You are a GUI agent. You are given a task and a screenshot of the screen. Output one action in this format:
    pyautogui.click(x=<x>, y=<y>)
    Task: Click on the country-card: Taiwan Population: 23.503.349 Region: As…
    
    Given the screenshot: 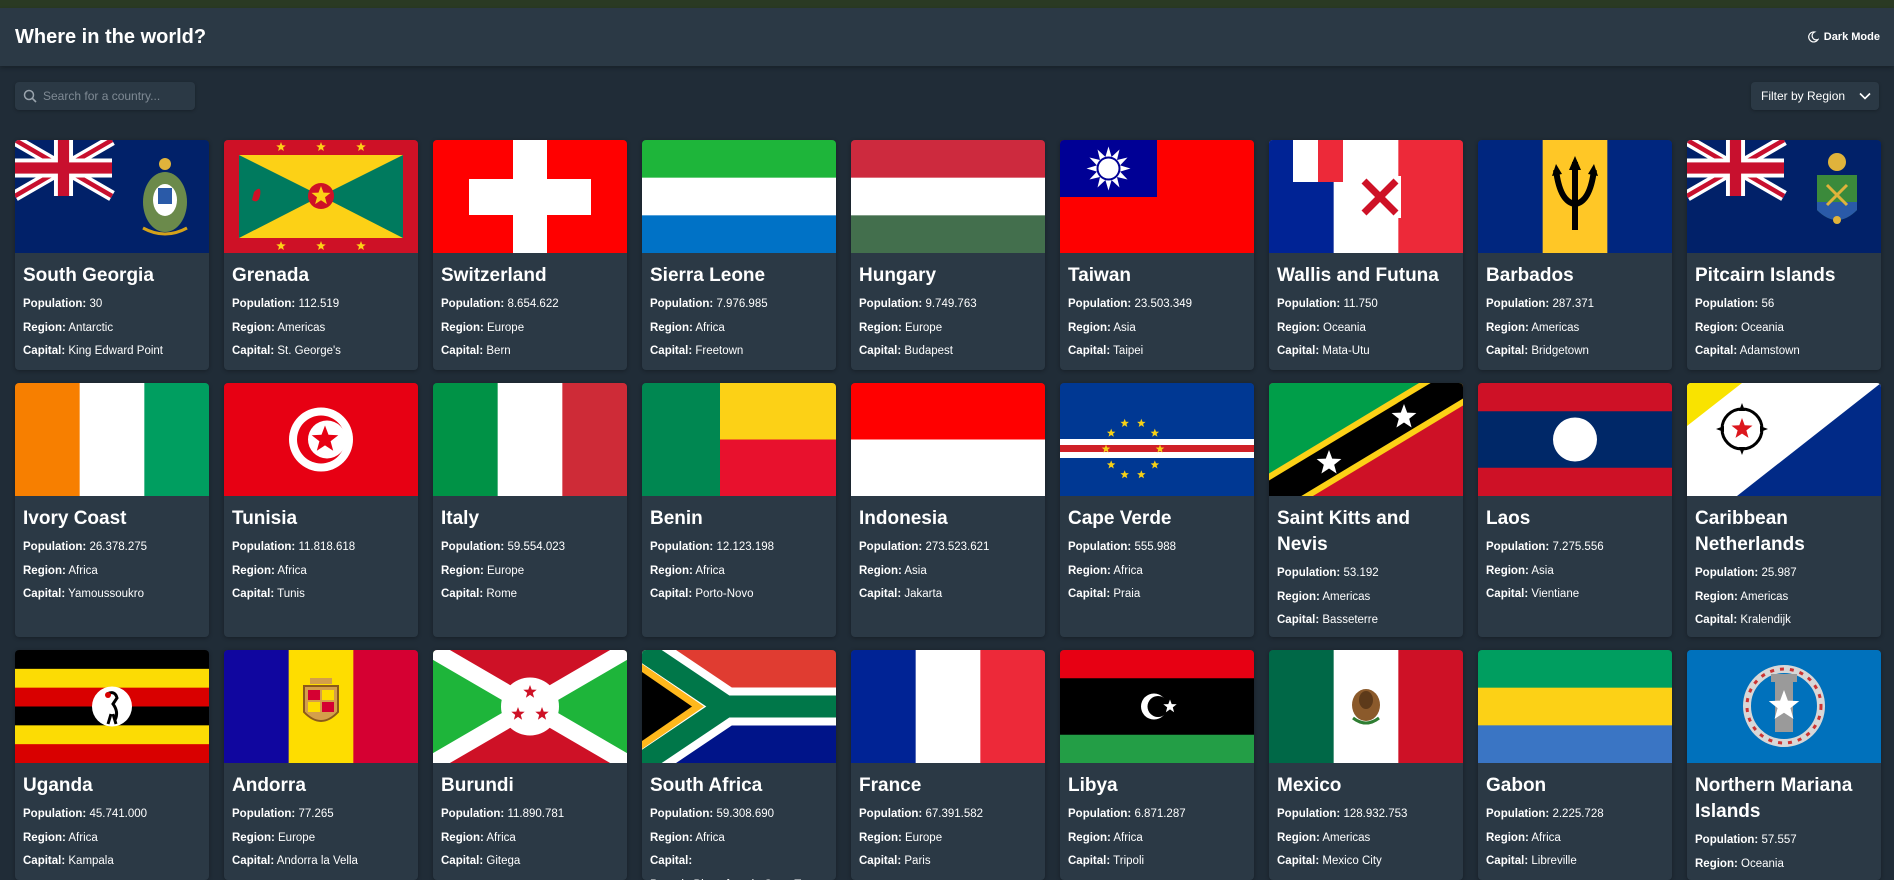 What is the action you would take?
    pyautogui.click(x=1157, y=255)
    